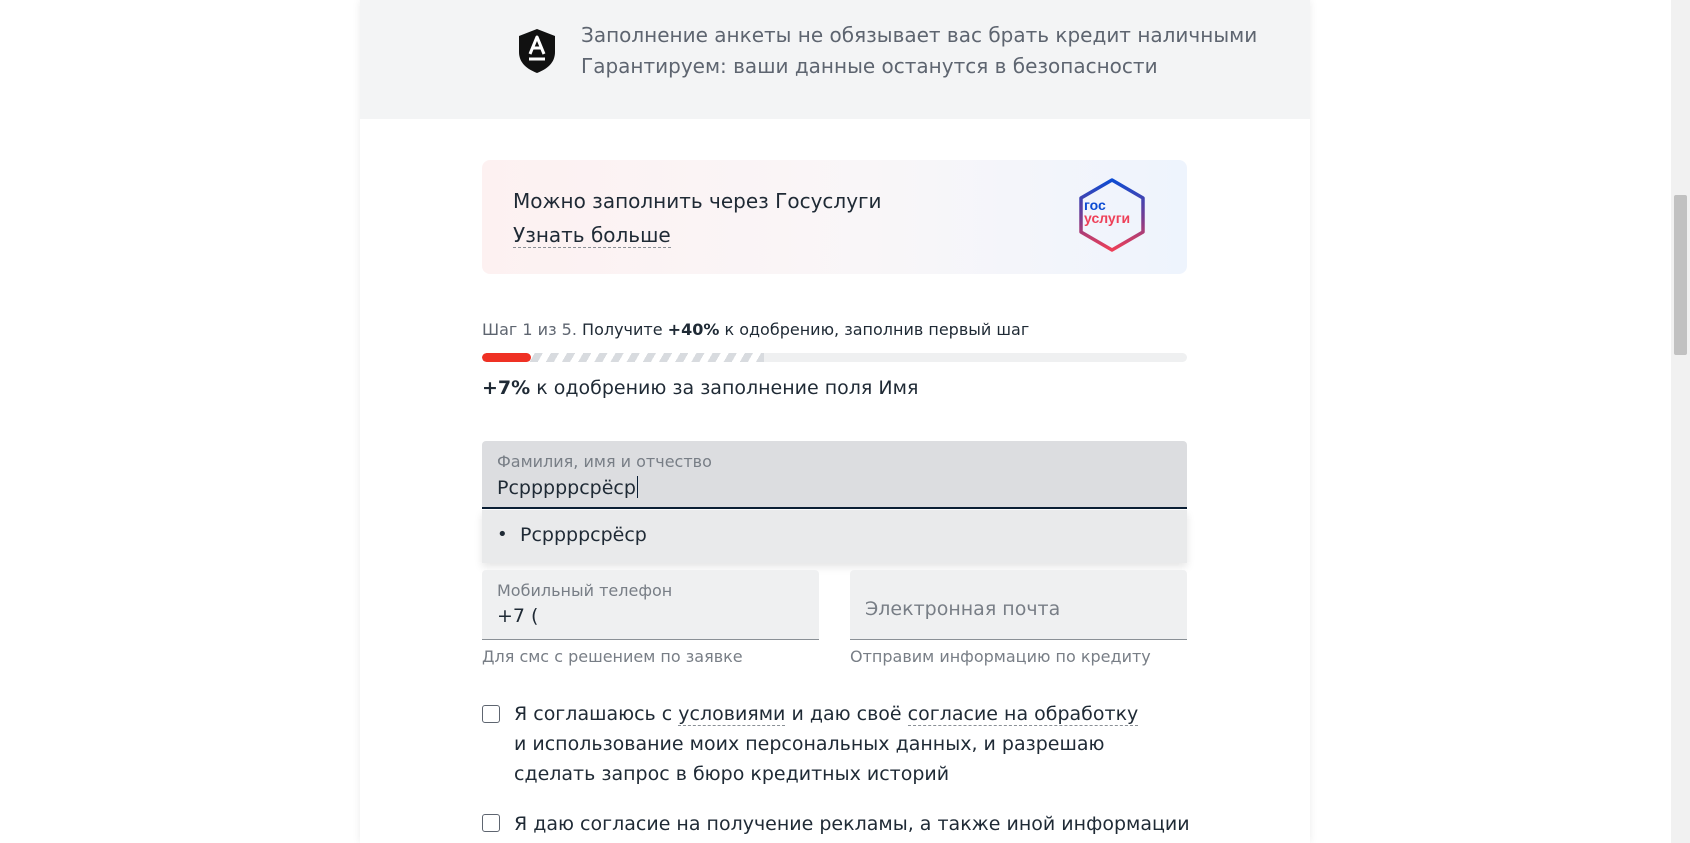 Image resolution: width=1690 pixels, height=843 pixels. What do you see at coordinates (1107, 218) in the screenshot?
I see `logo-text-uslugi: услуги` at bounding box center [1107, 218].